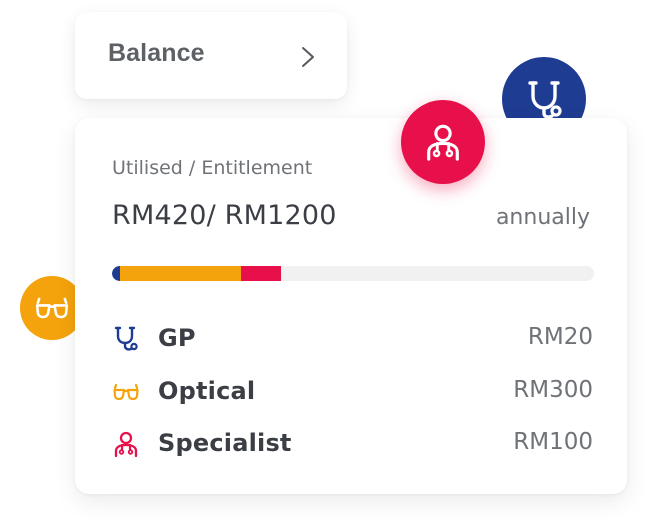  What do you see at coordinates (207, 391) in the screenshot?
I see `item-label-optical: Optical` at bounding box center [207, 391].